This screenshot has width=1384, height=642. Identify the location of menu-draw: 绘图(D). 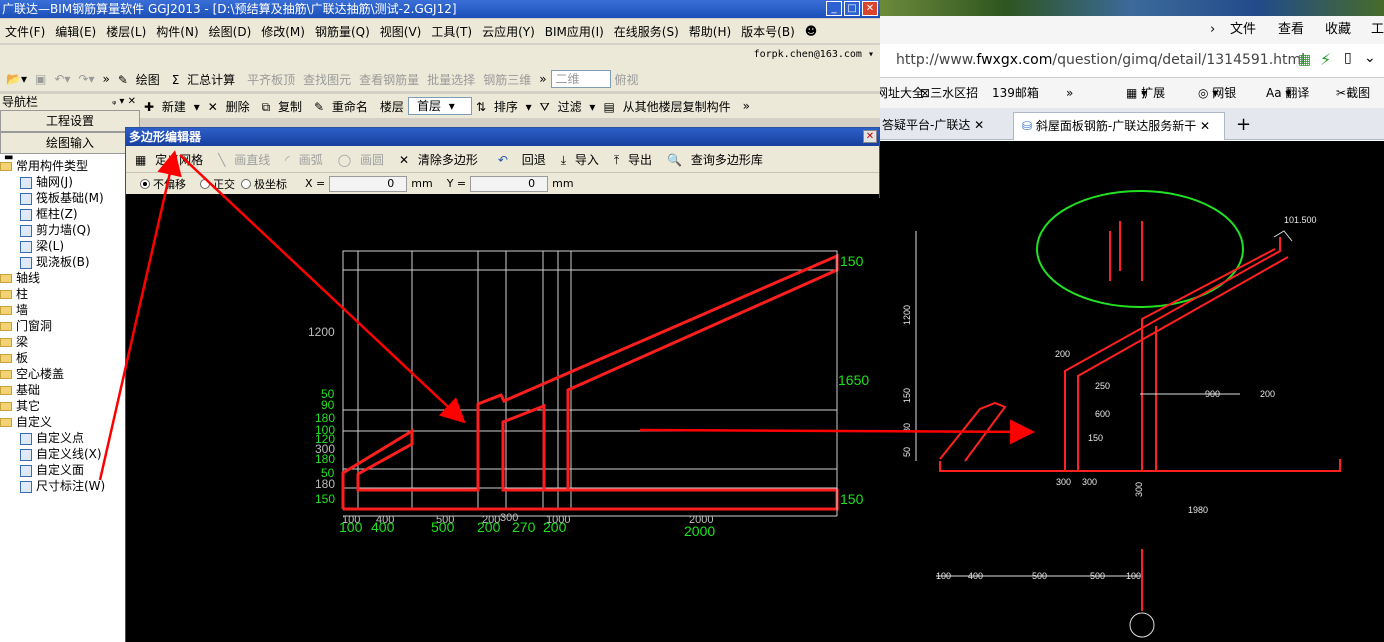
(230, 31).